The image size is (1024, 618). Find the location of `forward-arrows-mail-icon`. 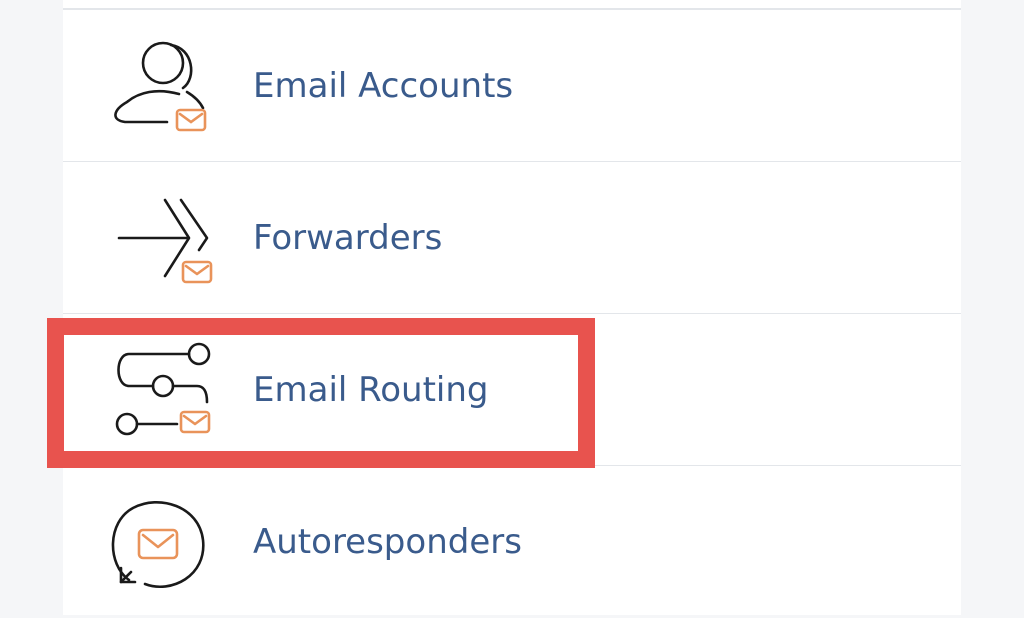

forward-arrows-mail-icon is located at coordinates (157, 238).